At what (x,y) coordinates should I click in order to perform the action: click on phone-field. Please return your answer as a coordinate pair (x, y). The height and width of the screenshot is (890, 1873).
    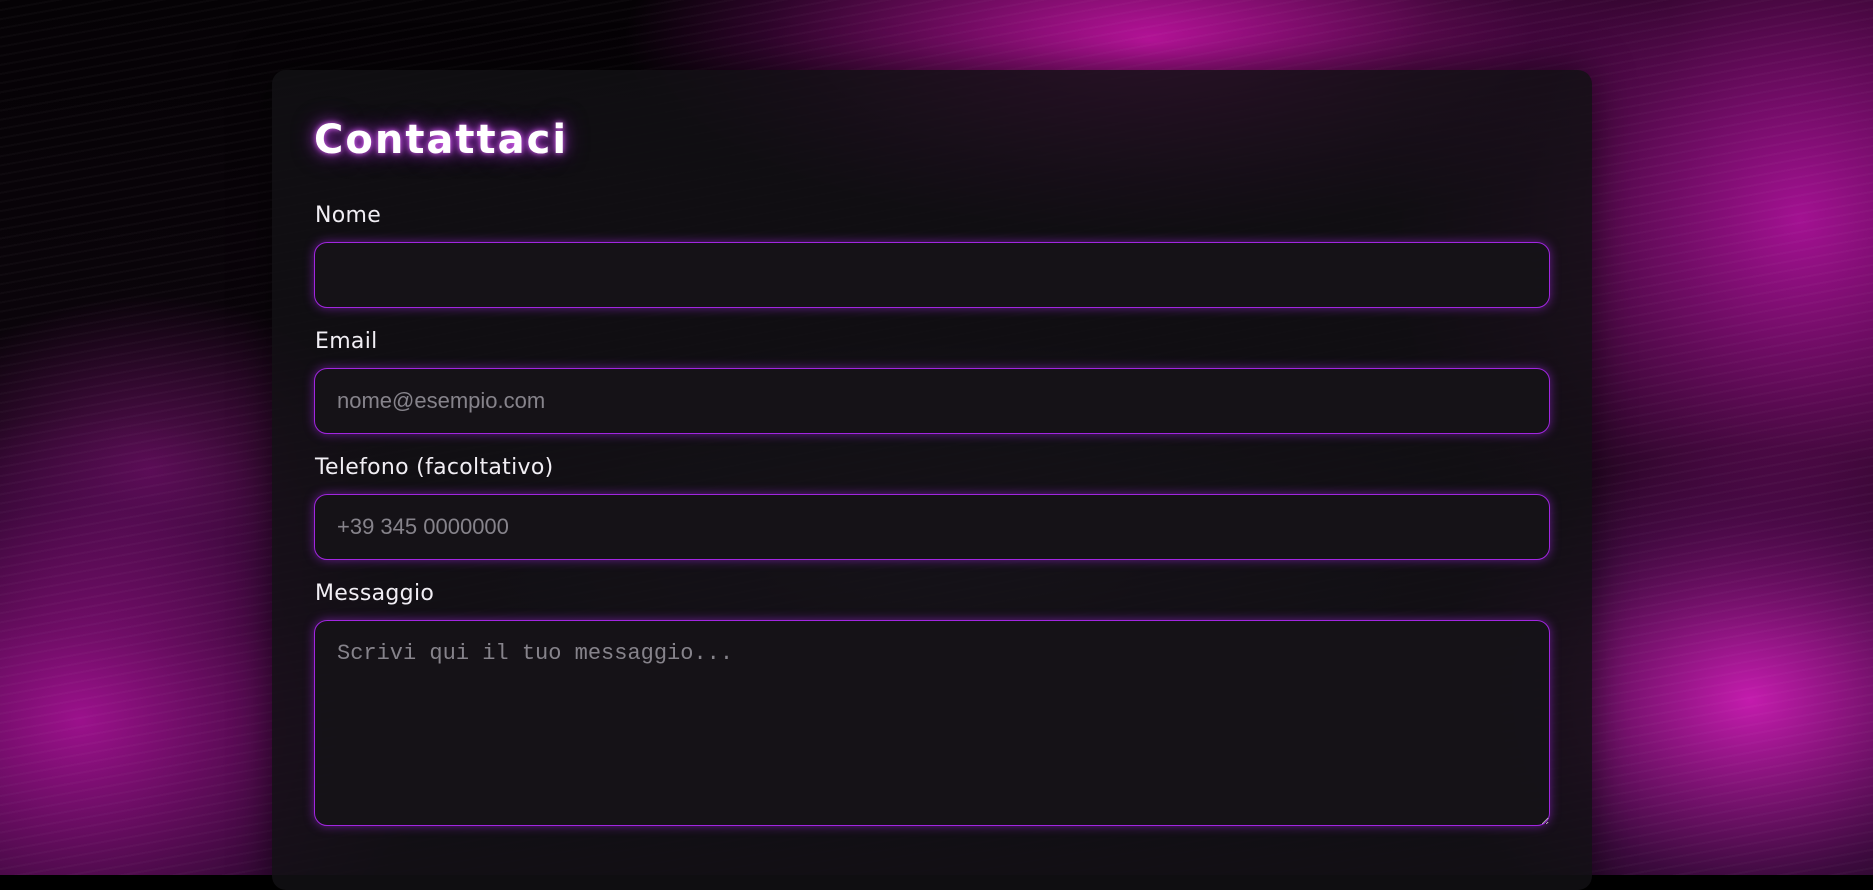
    Looking at the image, I should click on (932, 527).